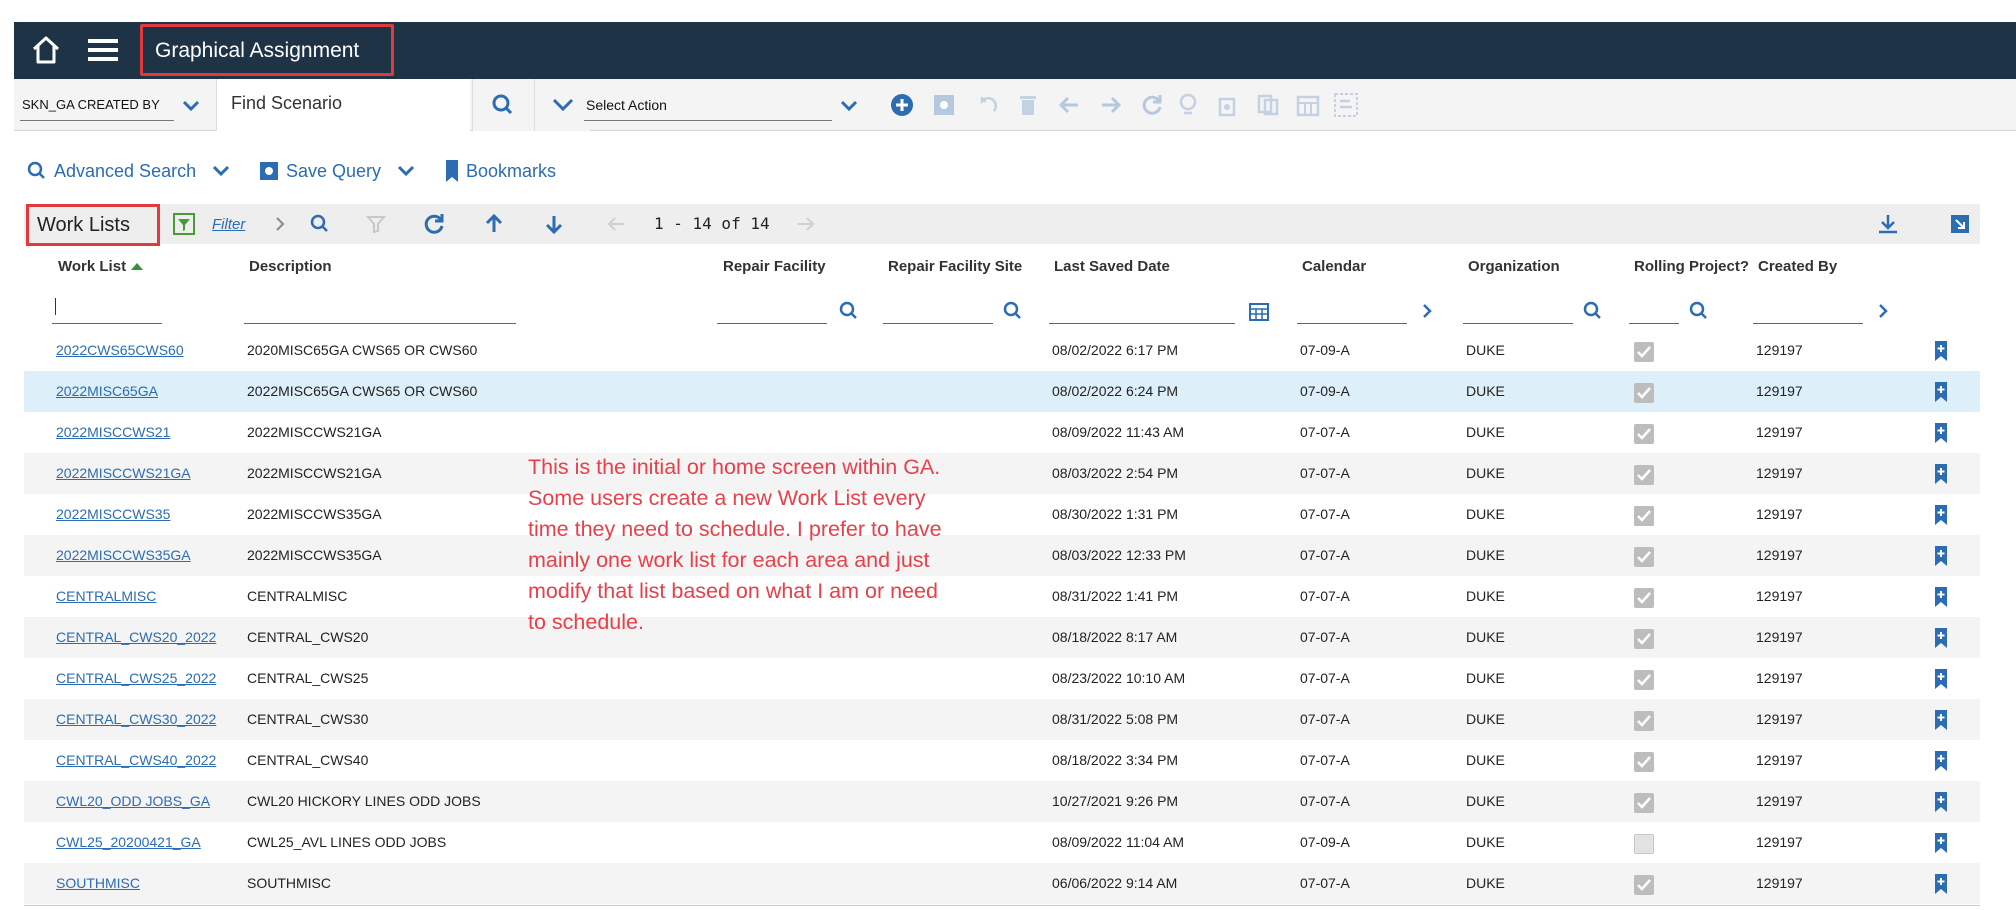 This screenshot has height=910, width=2016. What do you see at coordinates (336, 171) in the screenshot?
I see `save-query-button: Save Query` at bounding box center [336, 171].